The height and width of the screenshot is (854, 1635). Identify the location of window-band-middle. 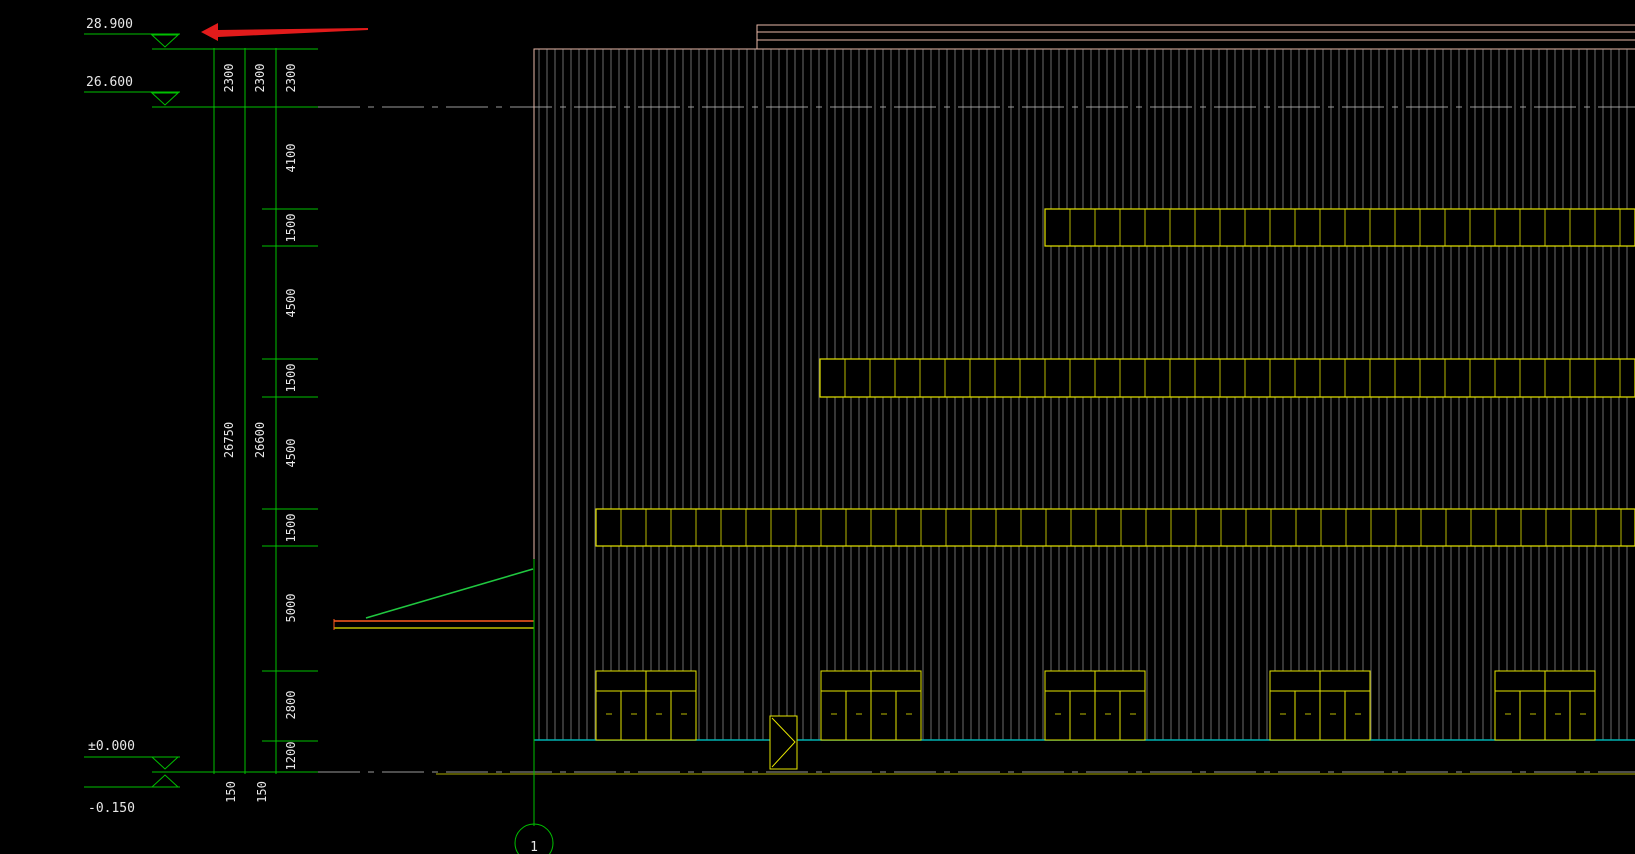
(1227, 378).